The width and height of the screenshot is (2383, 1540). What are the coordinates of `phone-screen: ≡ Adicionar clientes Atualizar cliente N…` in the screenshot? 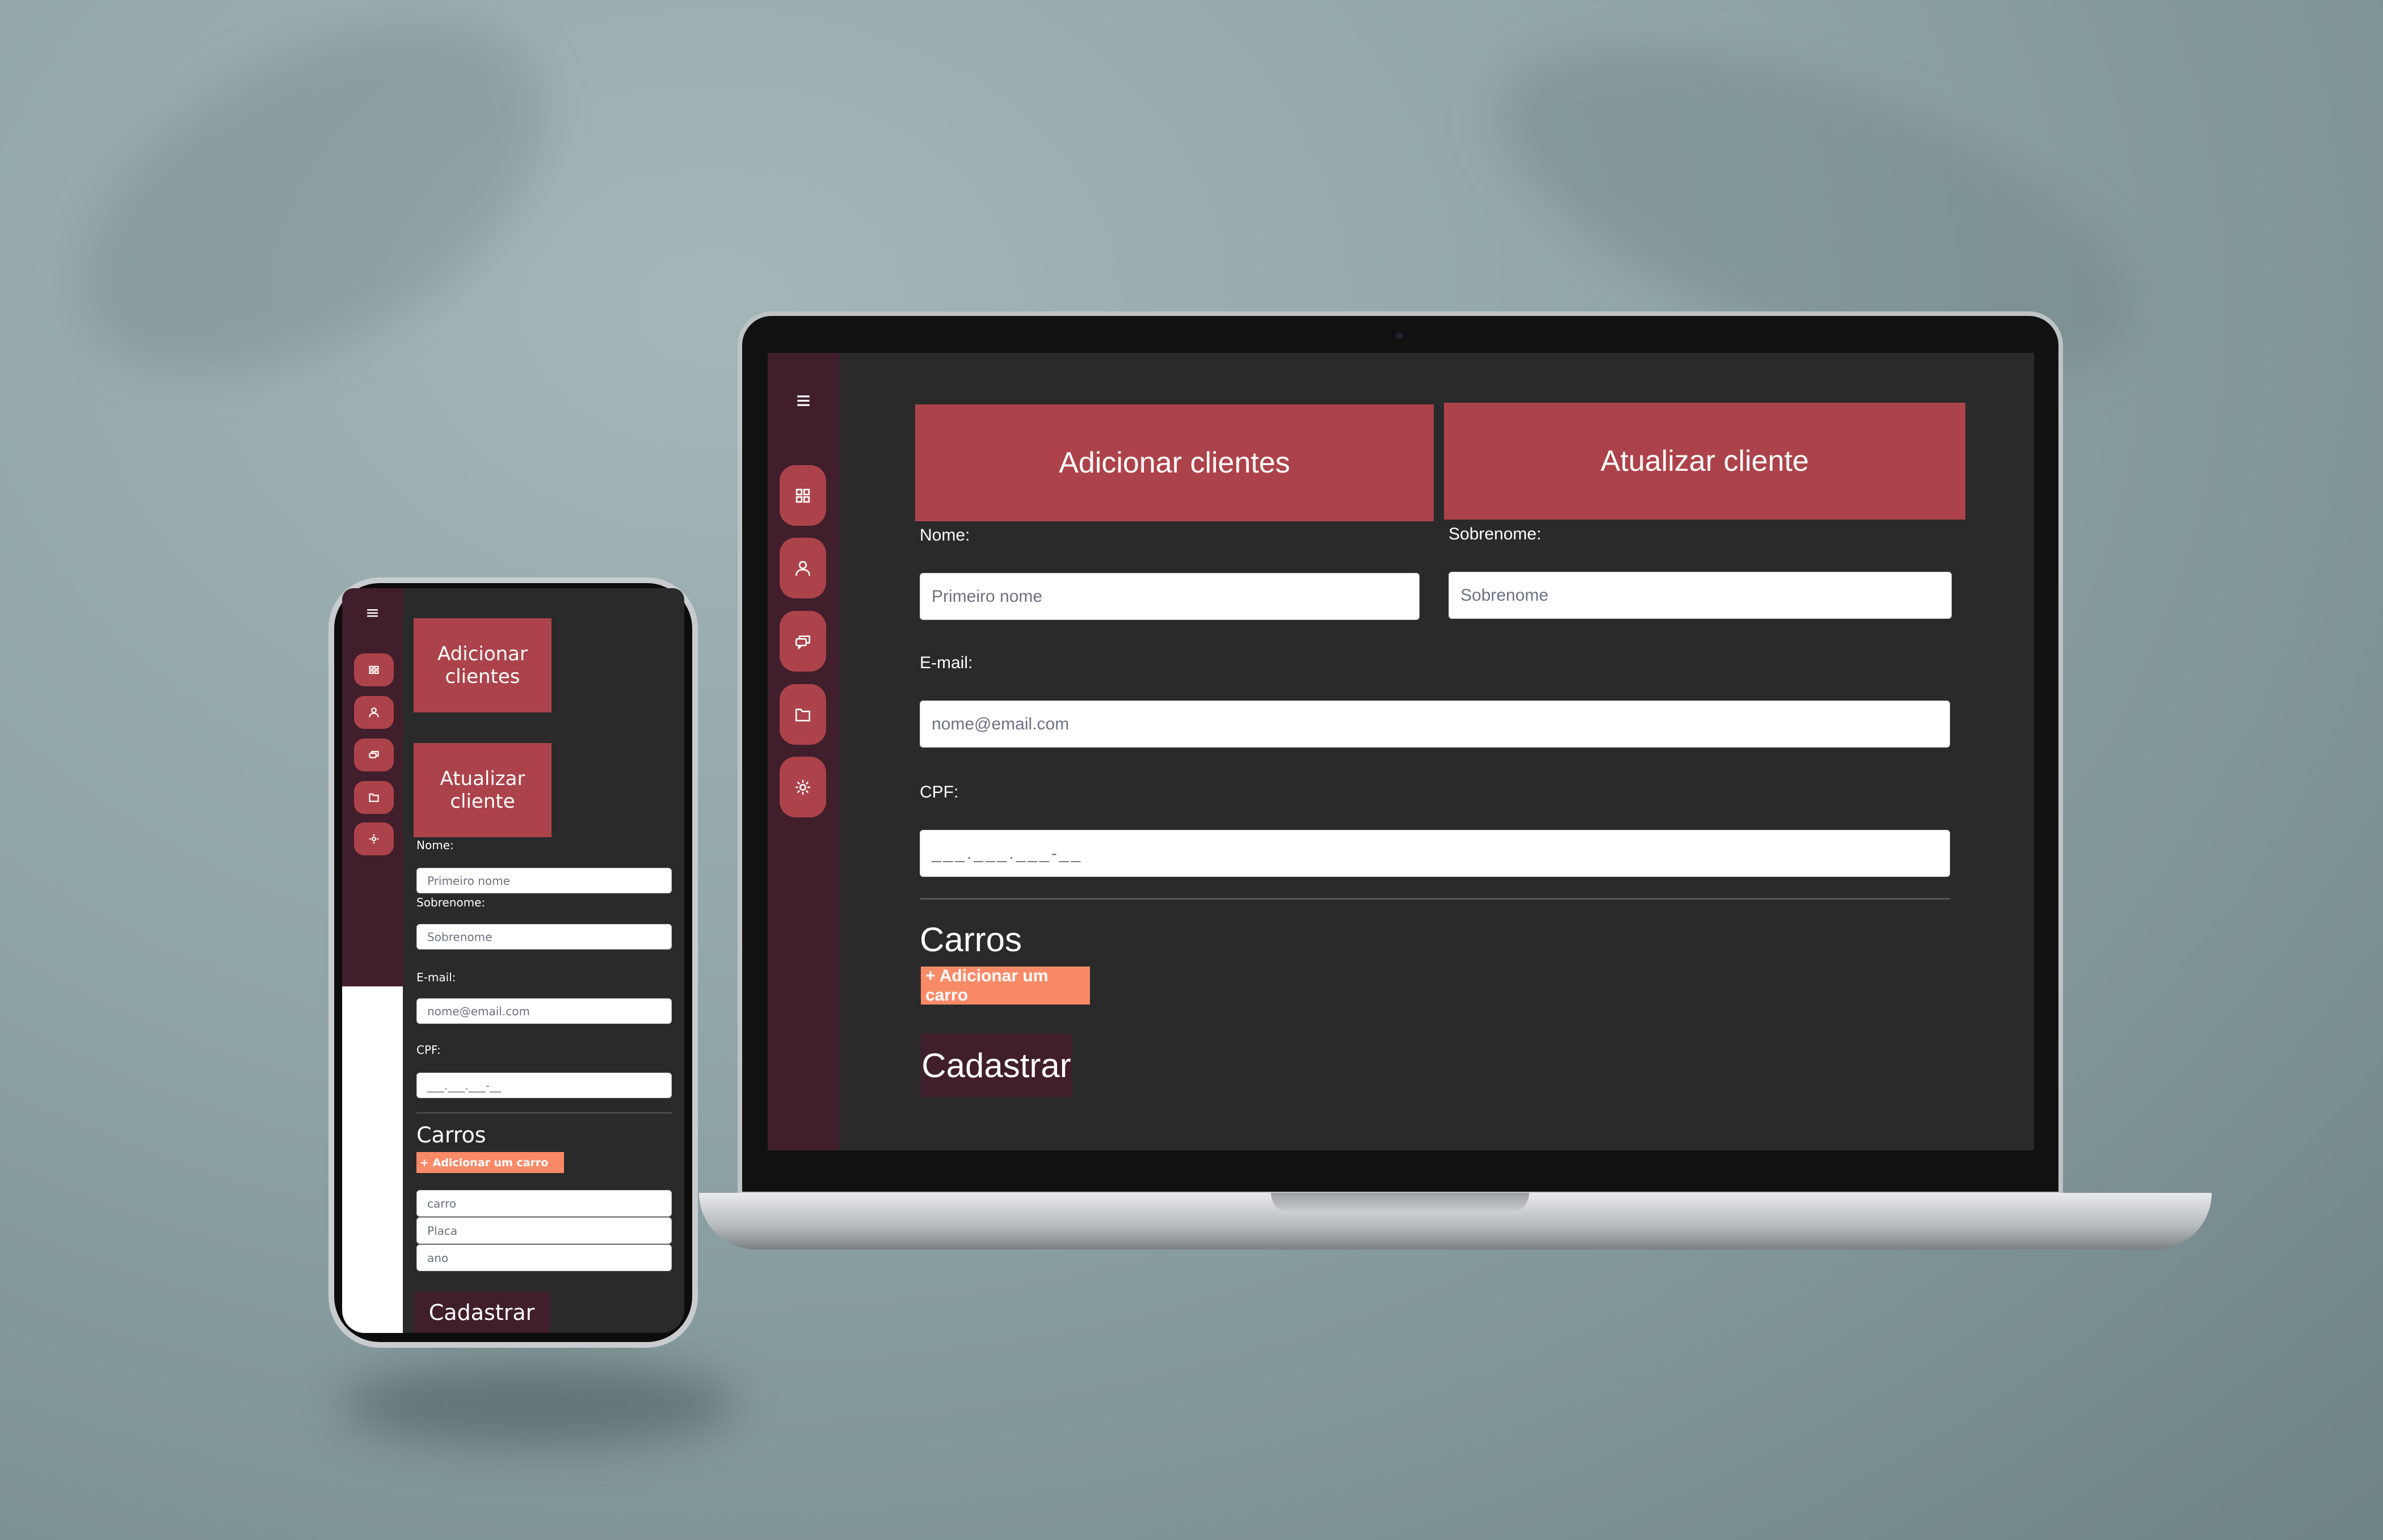 It's located at (513, 960).